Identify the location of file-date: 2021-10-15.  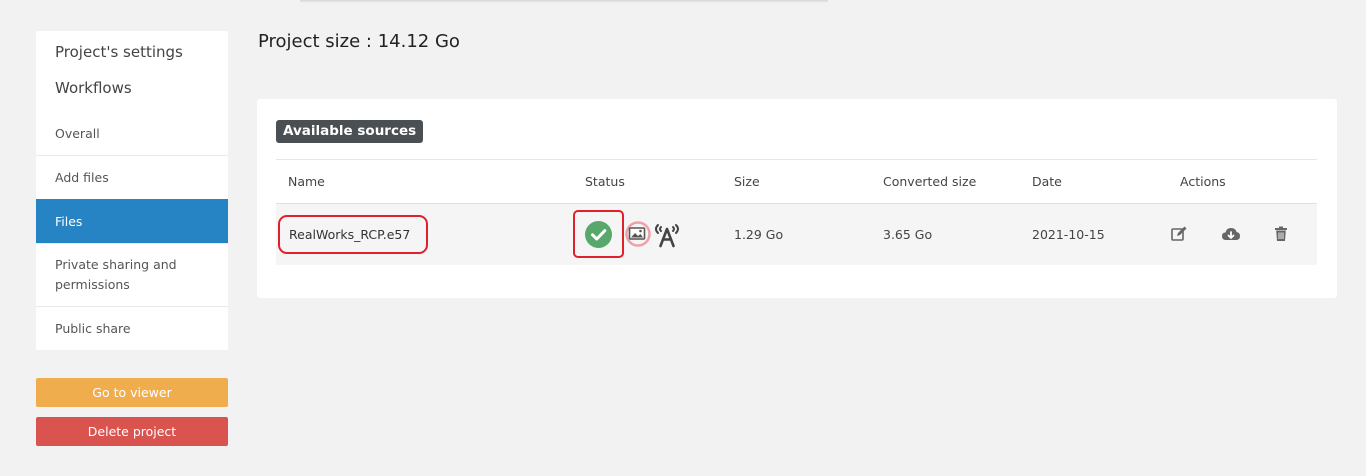
(1068, 234).